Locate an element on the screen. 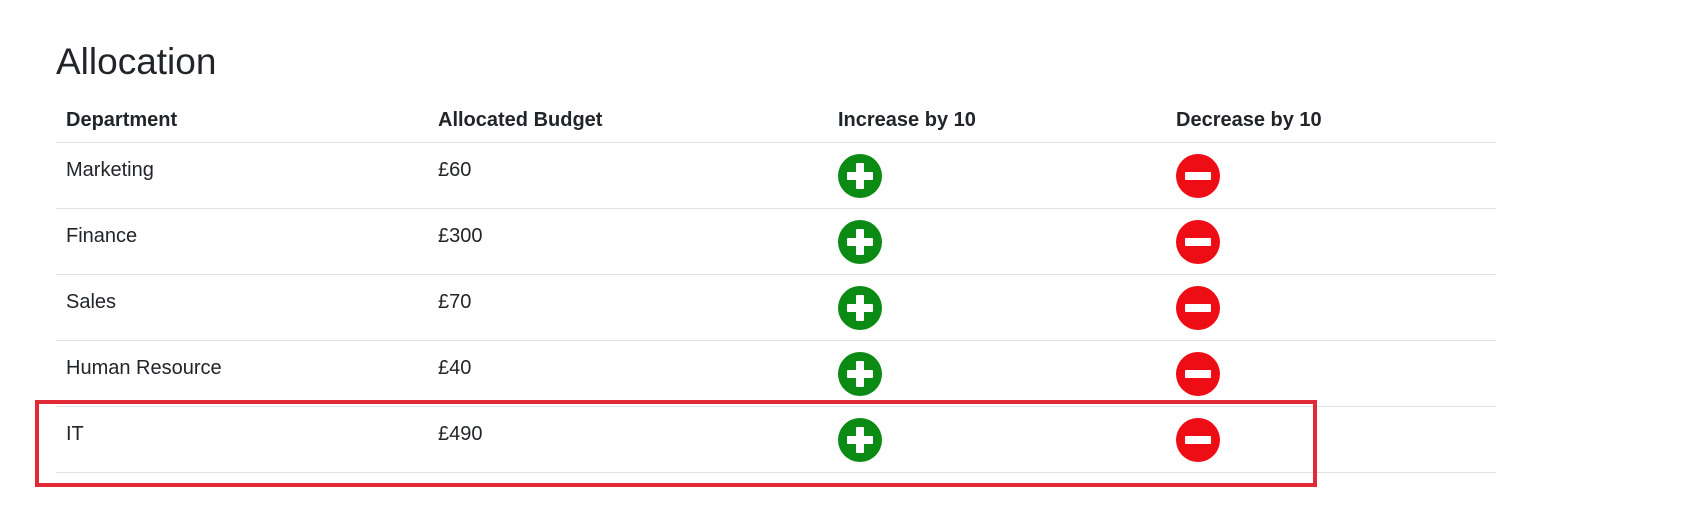  department-name: Human Resource is located at coordinates (144, 368).